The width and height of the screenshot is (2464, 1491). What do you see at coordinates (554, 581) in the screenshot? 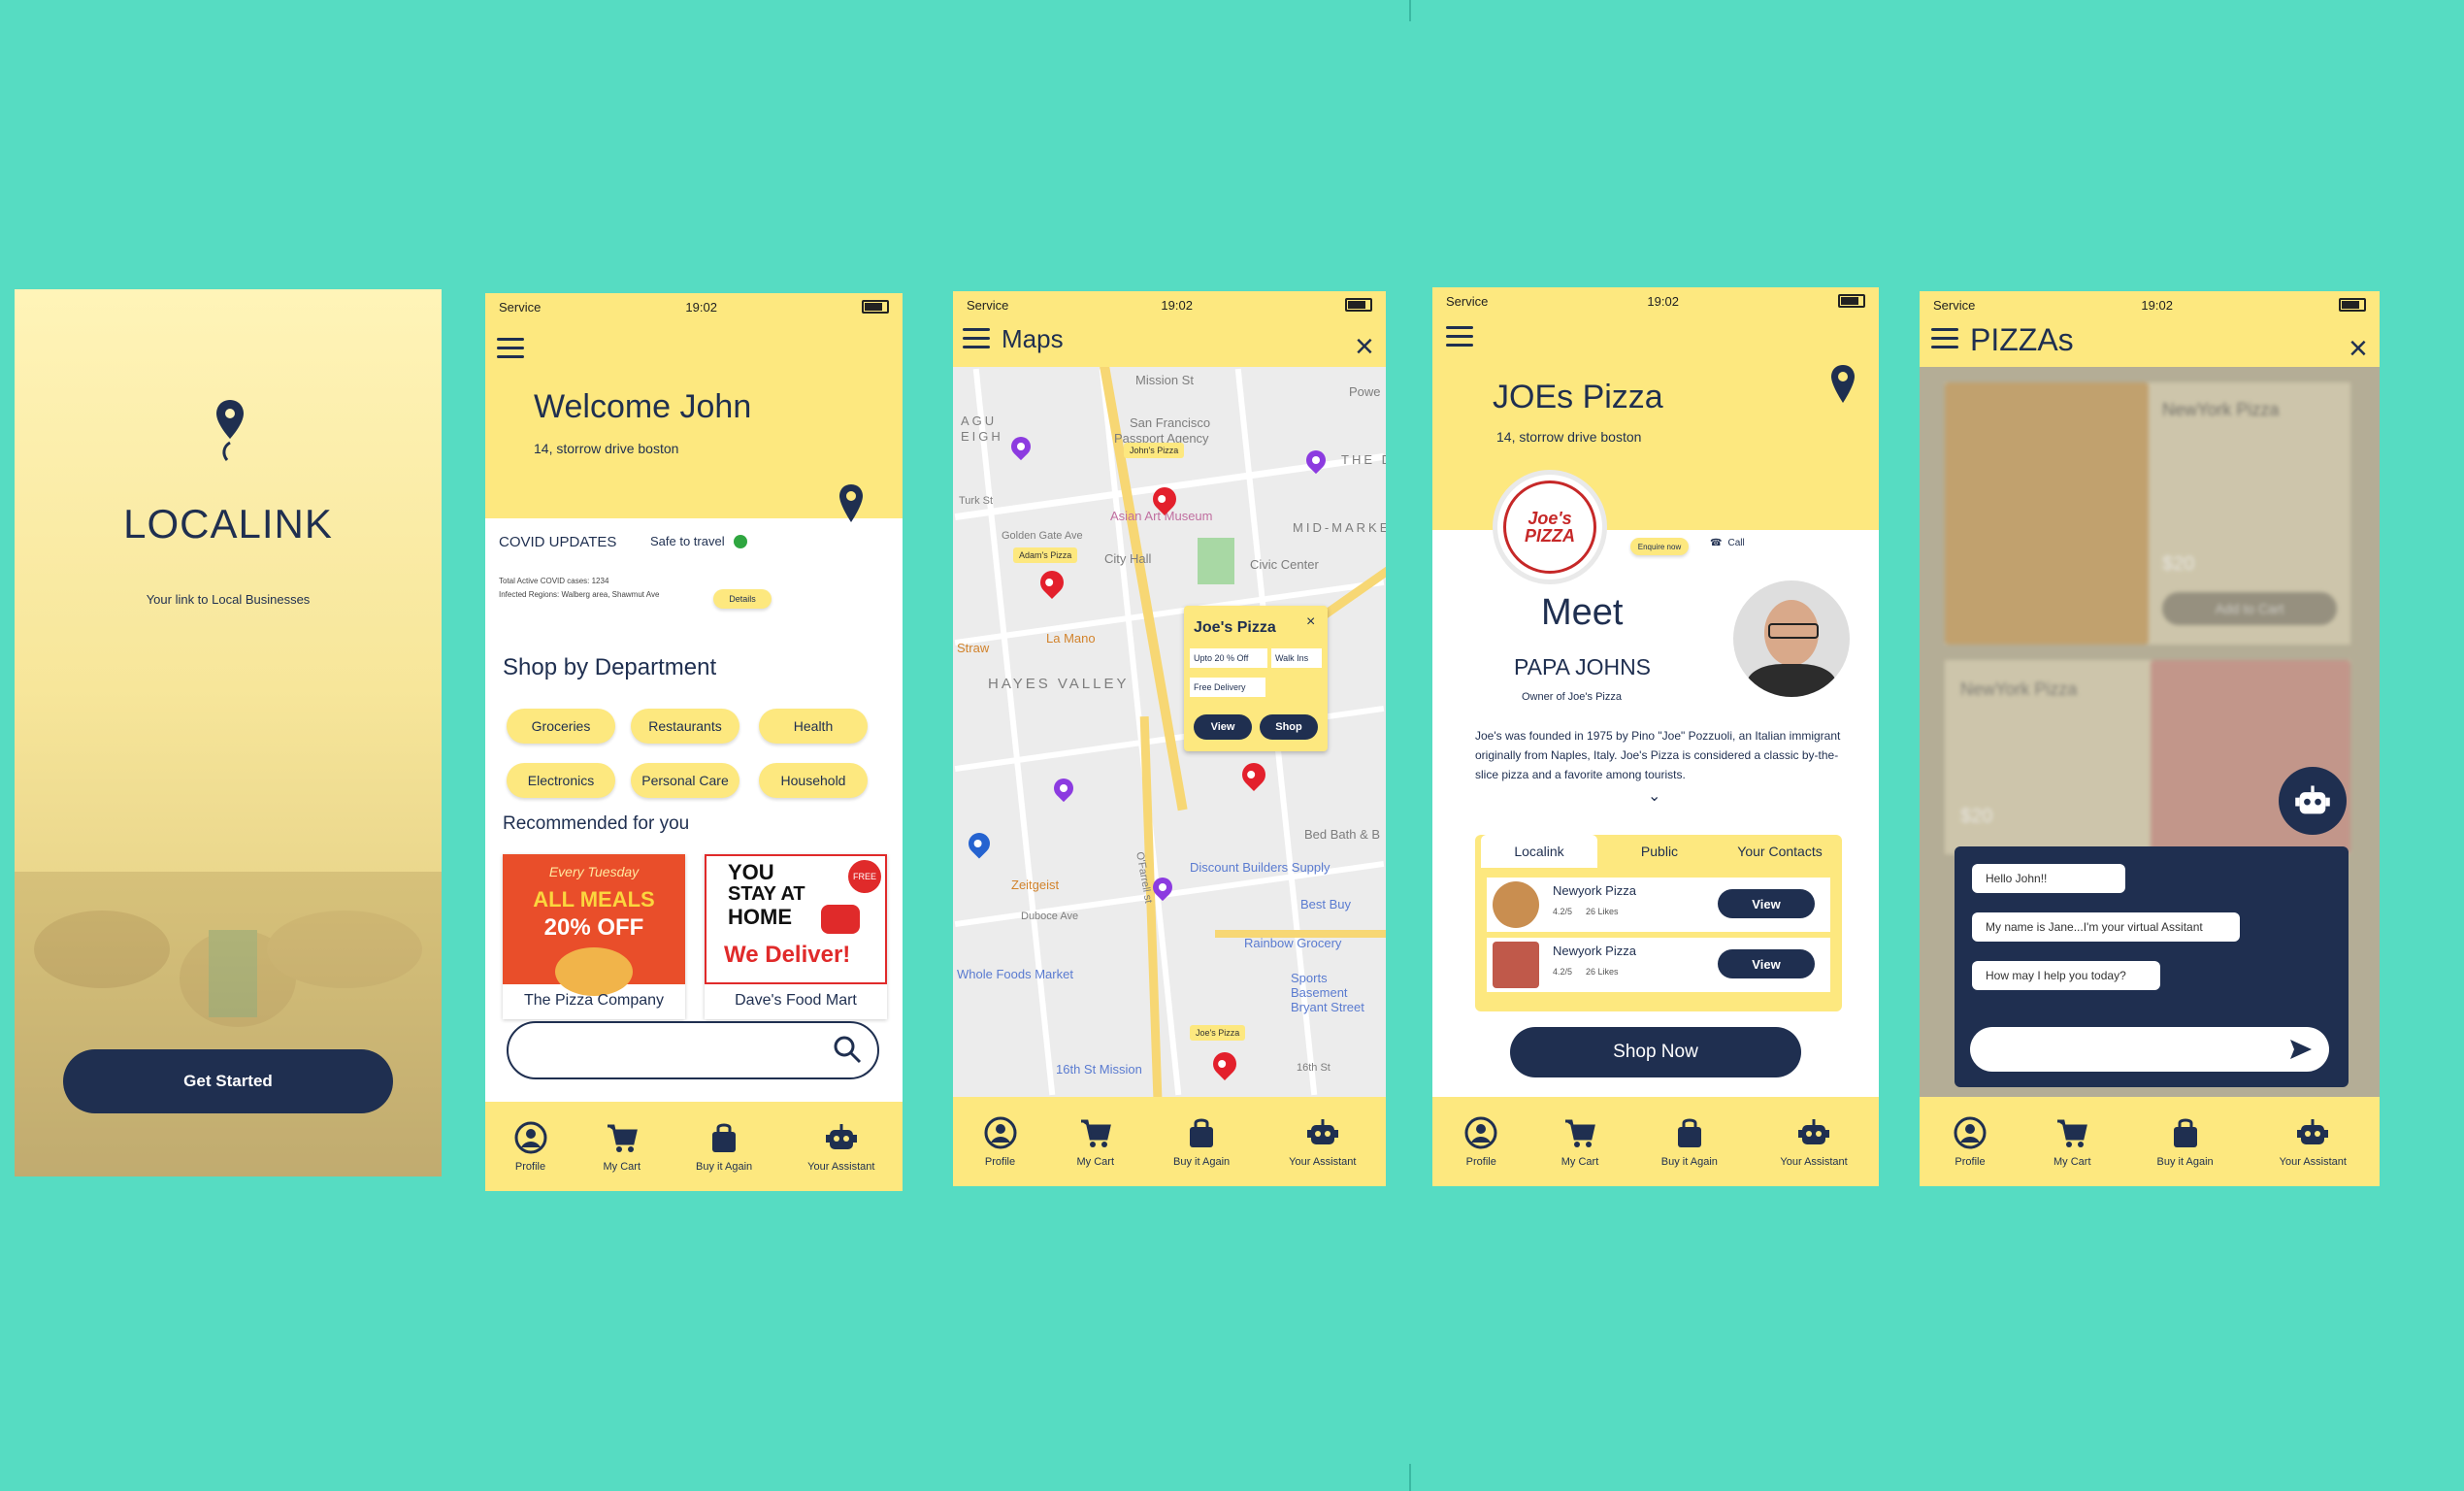
I see `covid-cases: Total Active COVID cases: 1234` at bounding box center [554, 581].